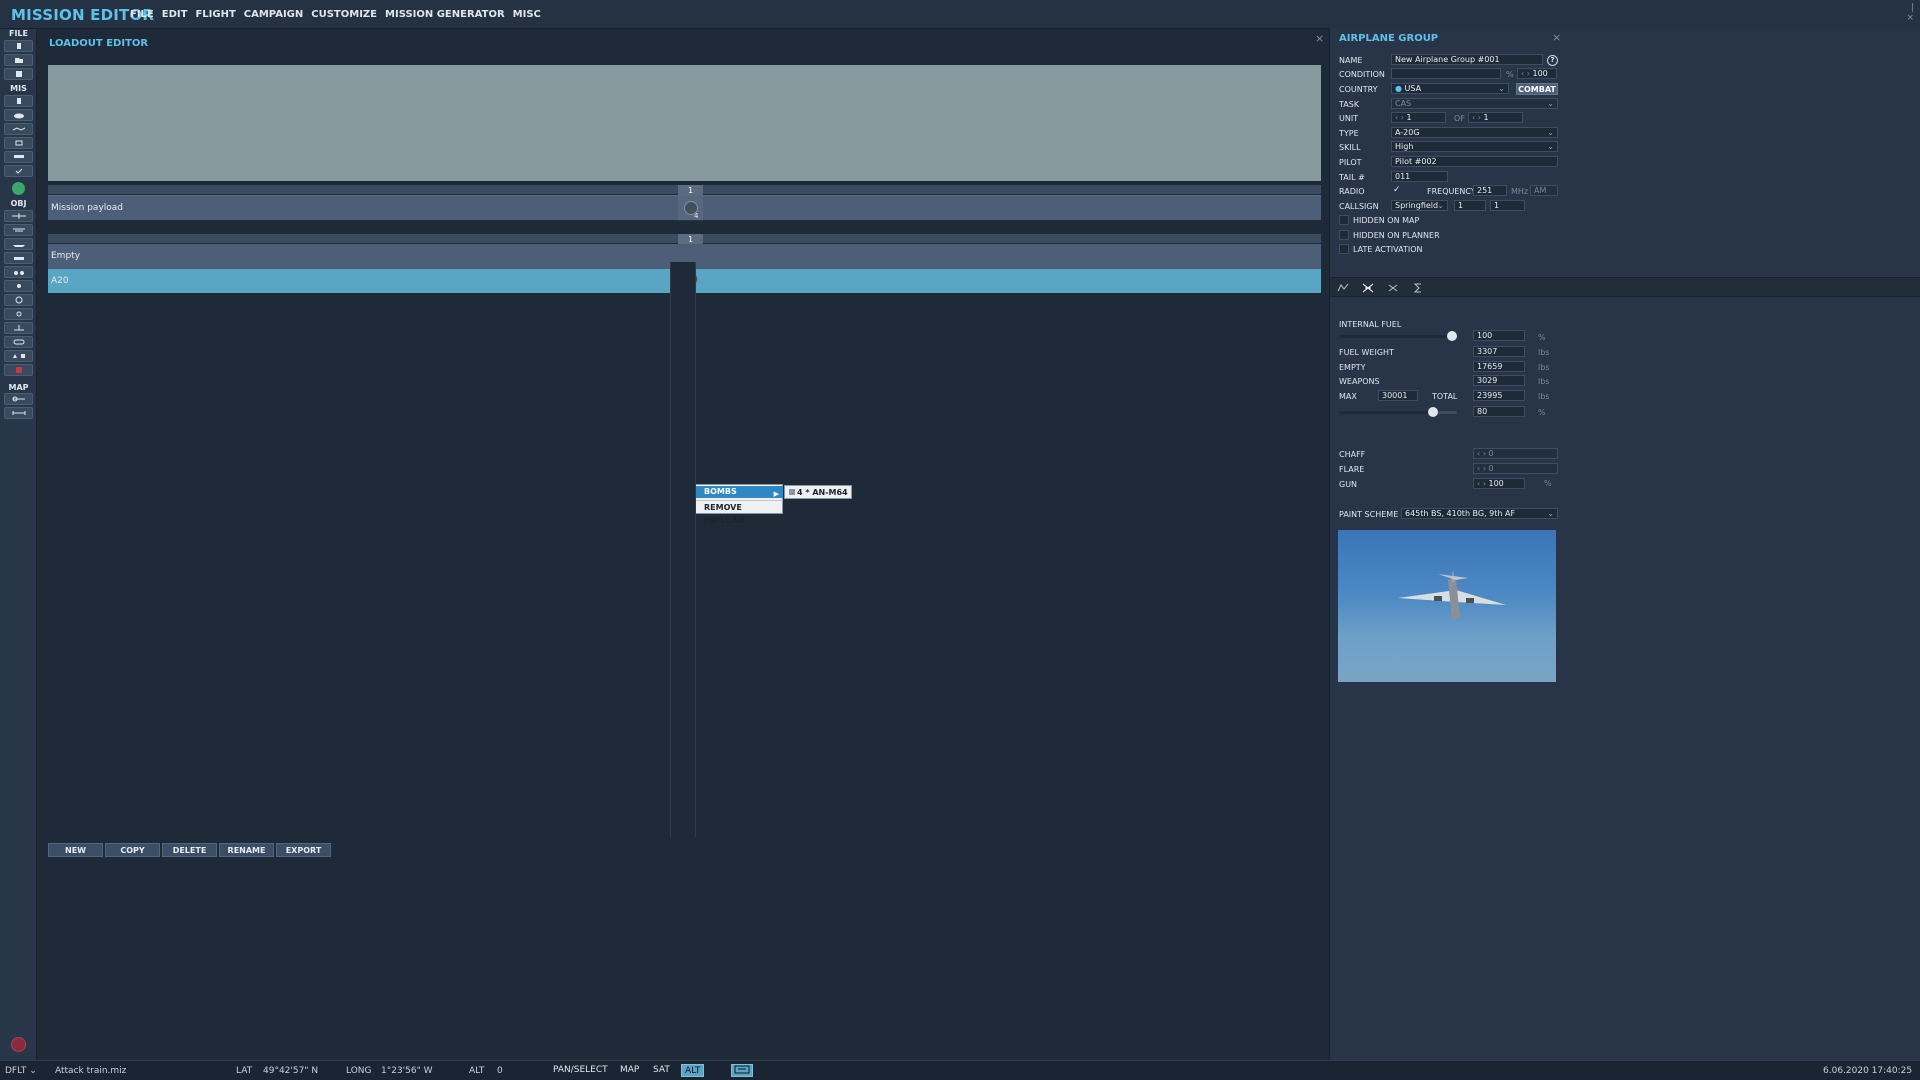  I want to click on menu-edit: EDIT, so click(175, 14).